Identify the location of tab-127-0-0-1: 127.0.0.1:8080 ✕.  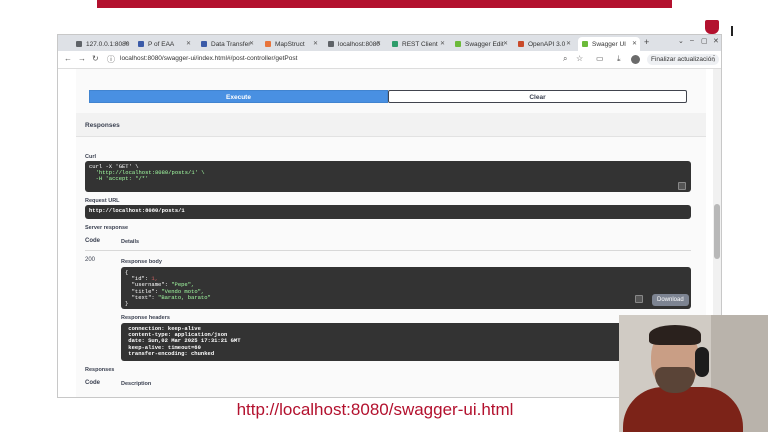
(102, 44).